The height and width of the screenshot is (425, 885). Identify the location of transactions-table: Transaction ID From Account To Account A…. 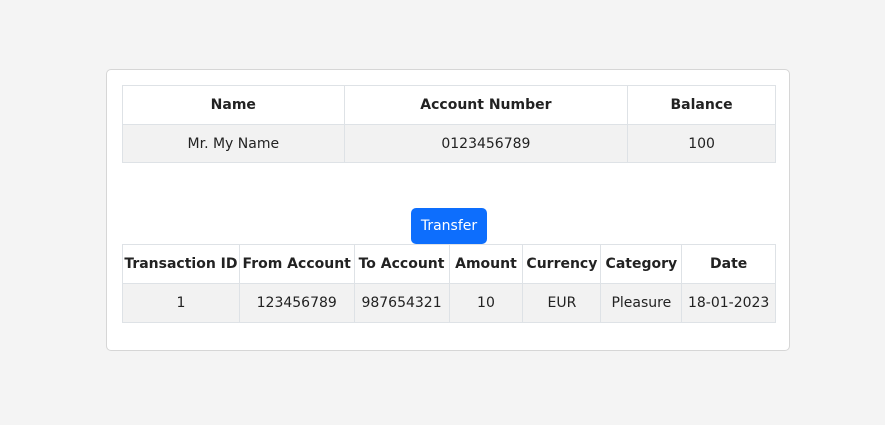
(449, 283).